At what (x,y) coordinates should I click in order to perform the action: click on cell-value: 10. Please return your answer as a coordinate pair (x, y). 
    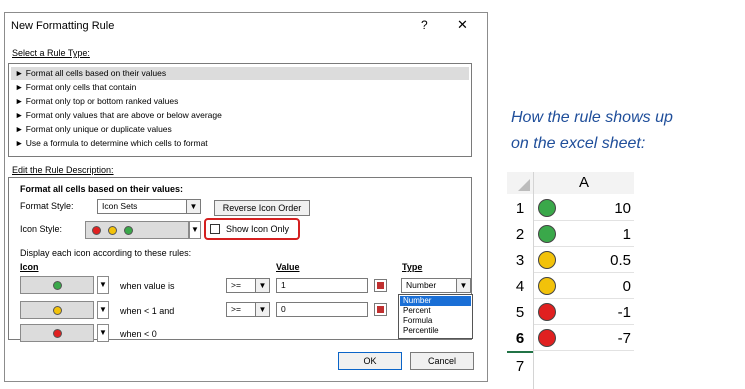
    Looking at the image, I should click on (622, 208).